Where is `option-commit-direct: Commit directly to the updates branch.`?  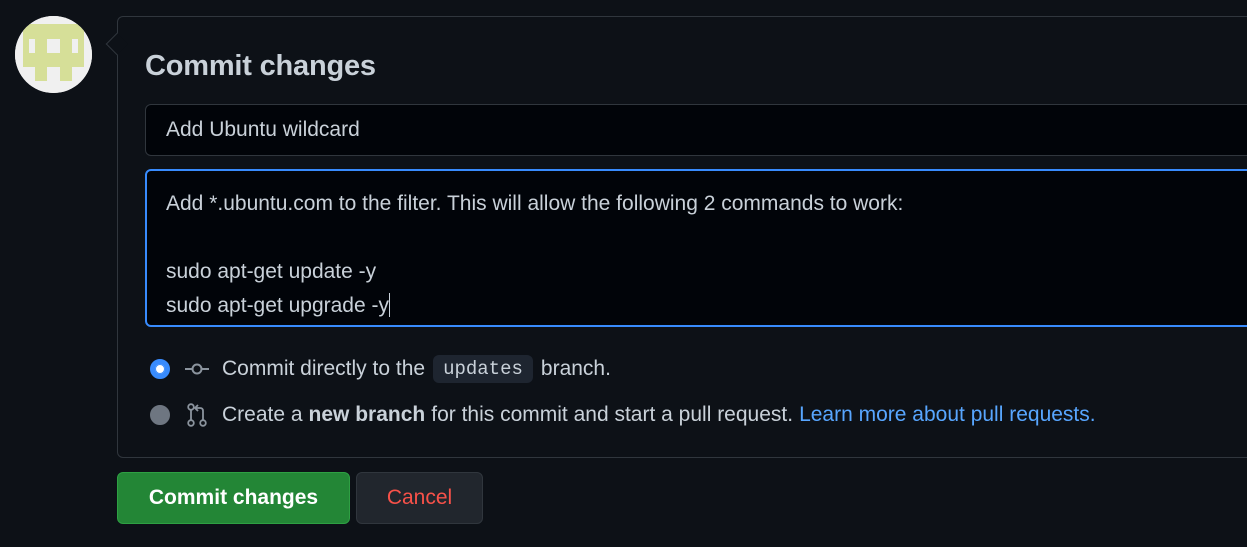 option-commit-direct: Commit directly to the updates branch. is located at coordinates (380, 369).